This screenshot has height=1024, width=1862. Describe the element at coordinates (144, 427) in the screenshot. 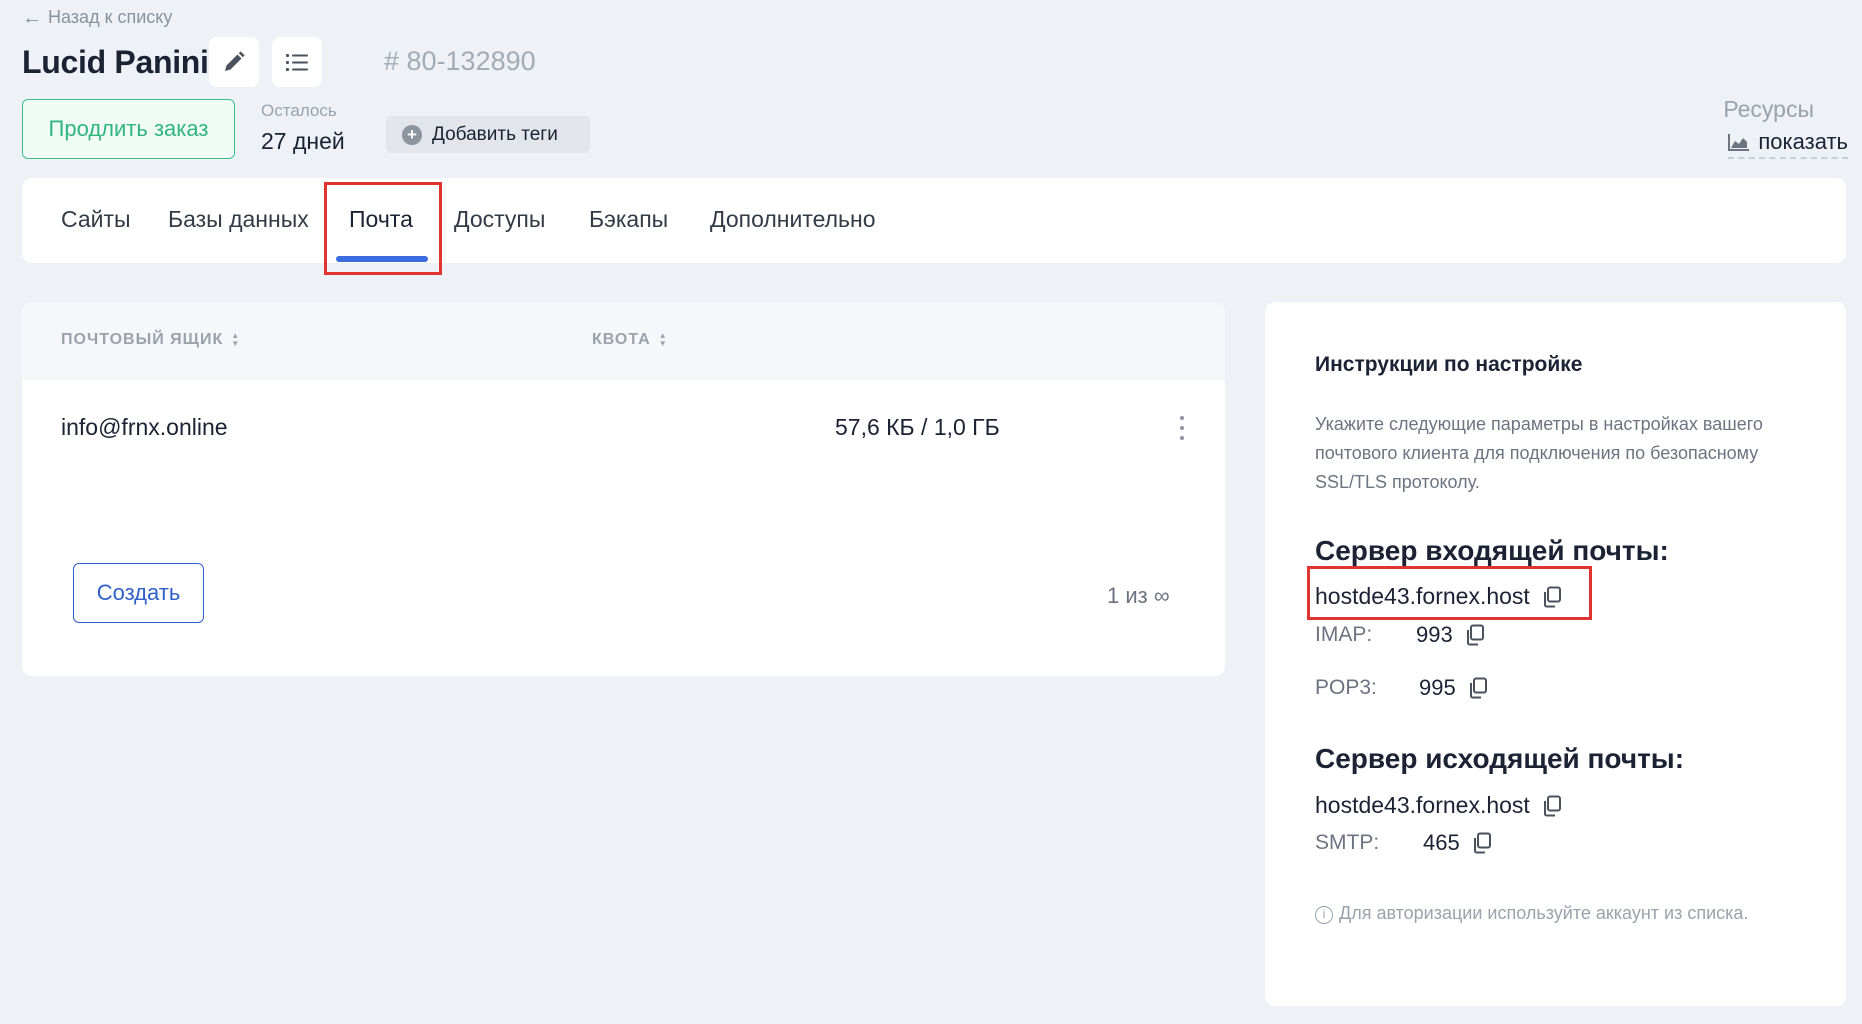

I see `mailbox-address: info@frnx.online` at that location.